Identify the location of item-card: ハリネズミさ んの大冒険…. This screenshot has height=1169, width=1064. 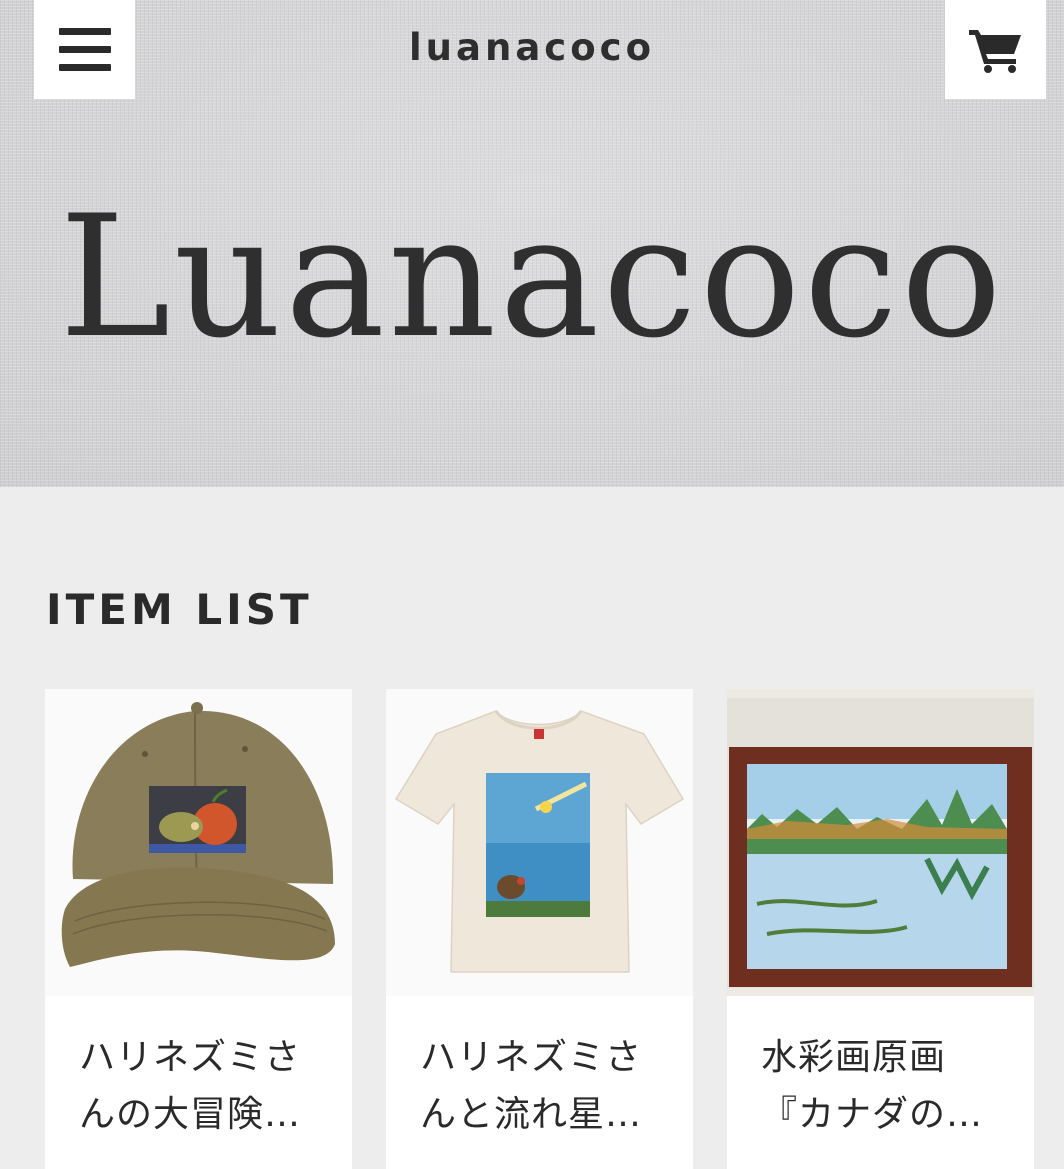
(198, 929).